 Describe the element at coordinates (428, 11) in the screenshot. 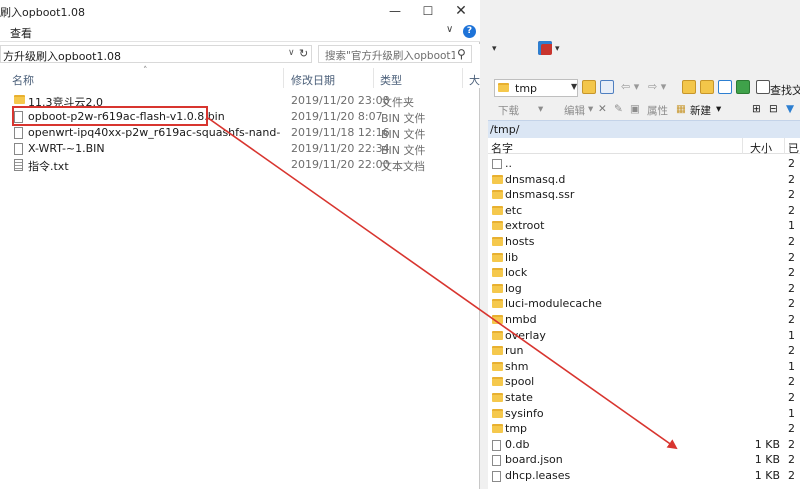

I see `maximize-button: ☐` at that location.